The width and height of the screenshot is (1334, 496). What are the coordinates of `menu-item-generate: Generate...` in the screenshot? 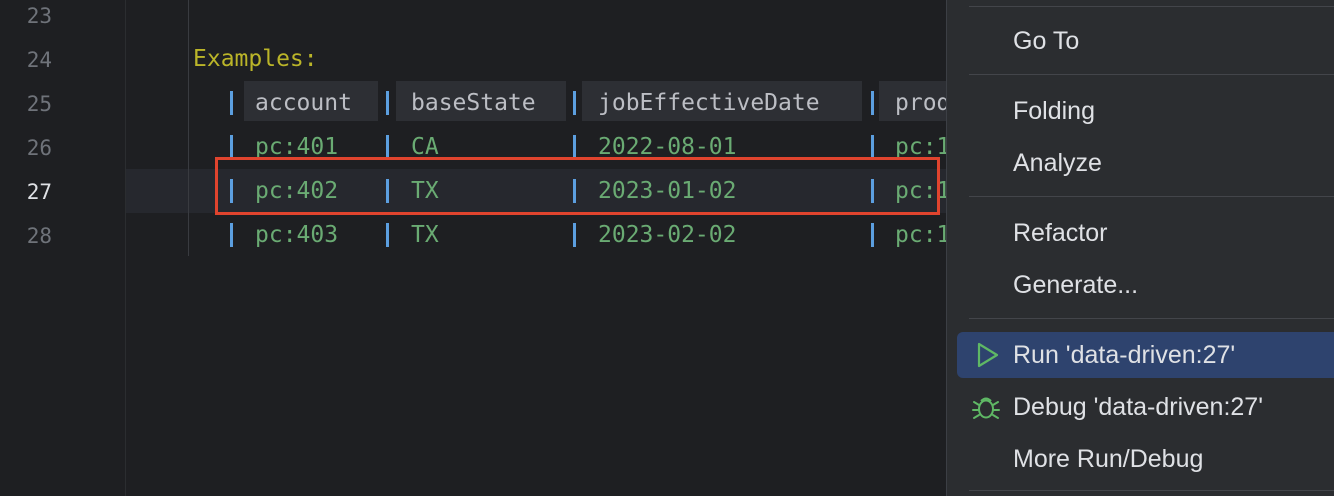 It's located at (1075, 285).